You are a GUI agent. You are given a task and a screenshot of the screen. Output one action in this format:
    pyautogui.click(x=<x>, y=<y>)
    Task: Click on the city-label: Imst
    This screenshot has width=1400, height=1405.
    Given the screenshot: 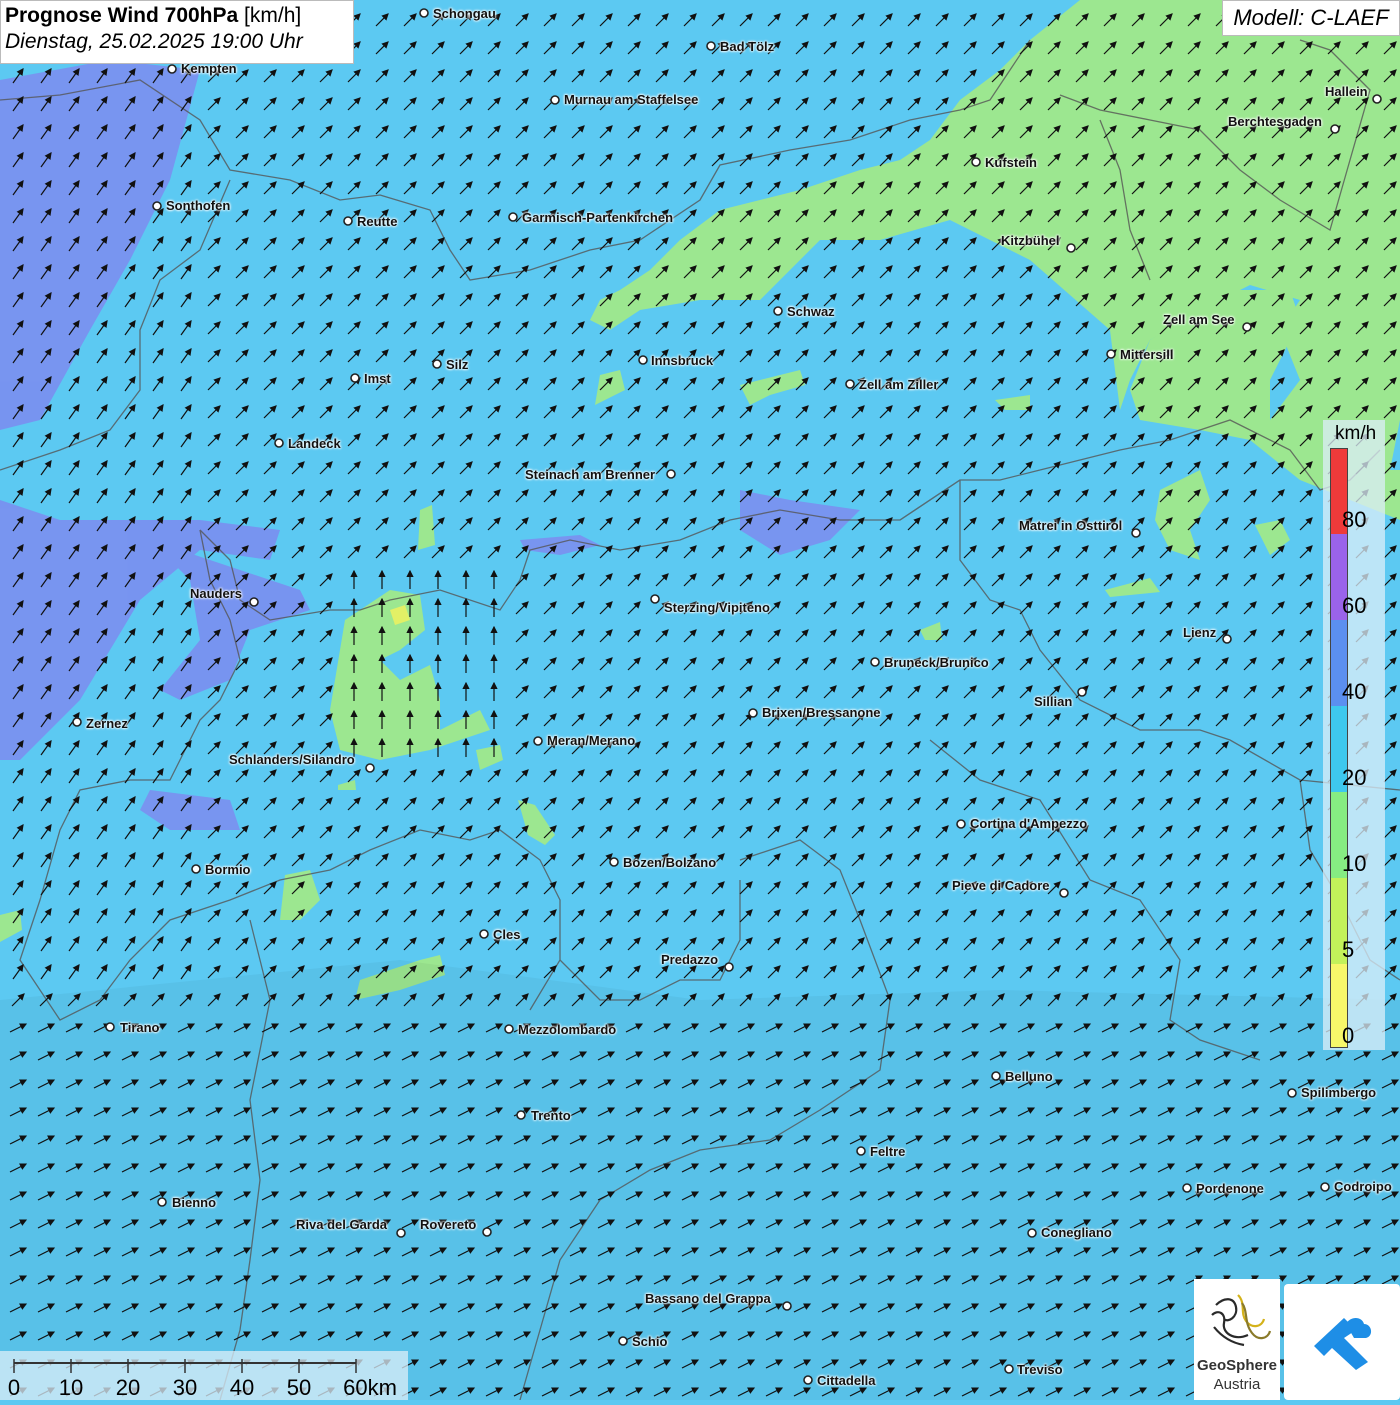 What is the action you would take?
    pyautogui.click(x=377, y=378)
    